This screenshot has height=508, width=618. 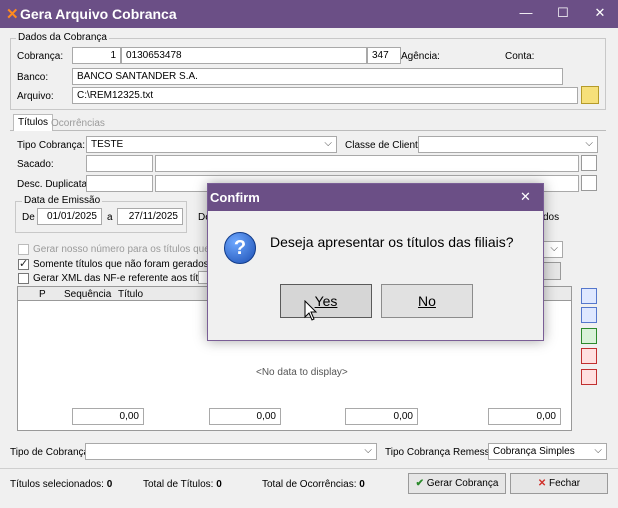 What do you see at coordinates (51, 452) in the screenshot?
I see `tipo-de-cobranca-label: Tipo de Cobrança:` at bounding box center [51, 452].